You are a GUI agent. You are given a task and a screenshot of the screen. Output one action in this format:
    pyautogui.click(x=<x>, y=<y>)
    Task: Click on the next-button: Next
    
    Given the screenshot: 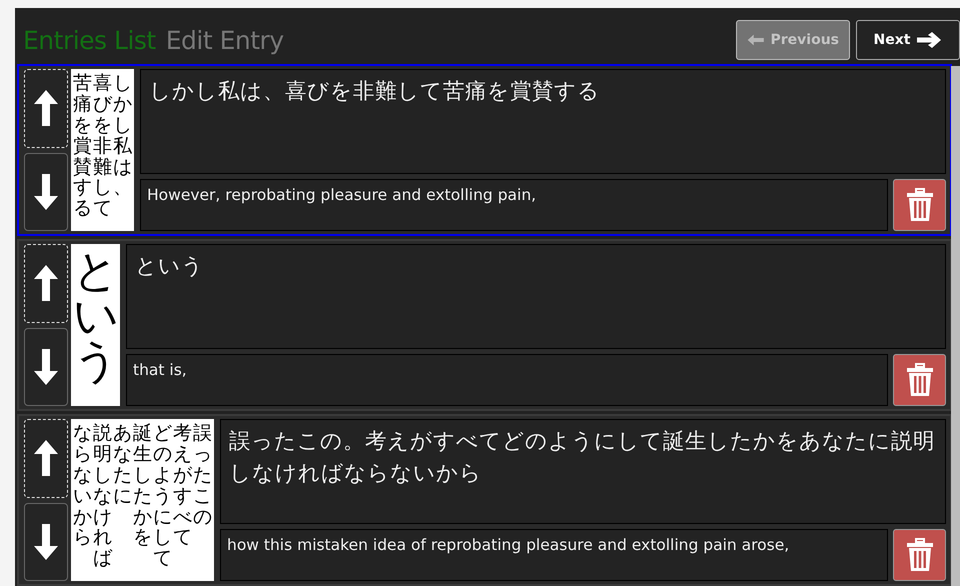 What is the action you would take?
    pyautogui.click(x=908, y=40)
    